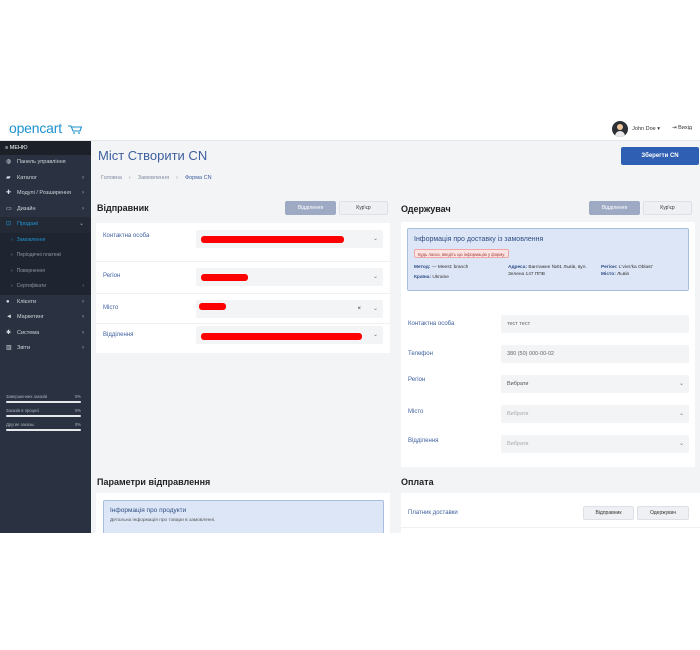  What do you see at coordinates (608, 513) in the screenshot?
I see `payer-sender-button: Відправник` at bounding box center [608, 513].